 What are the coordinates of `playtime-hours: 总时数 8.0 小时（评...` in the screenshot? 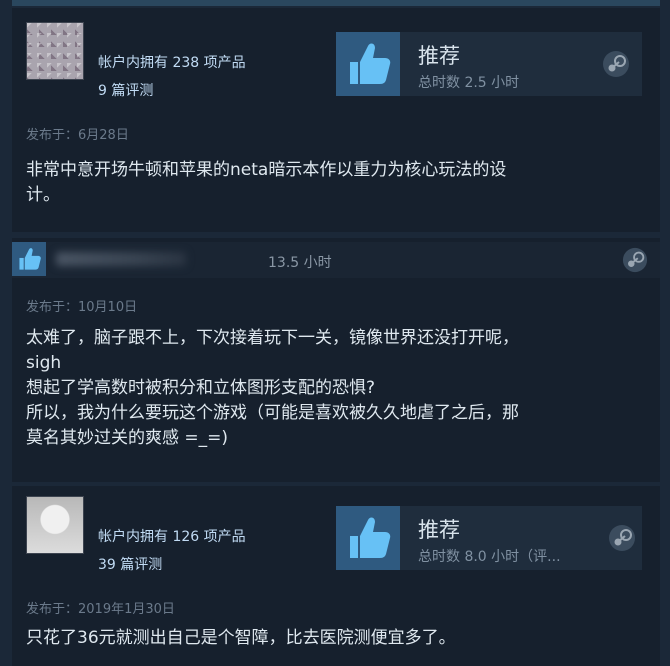 It's located at (489, 557).